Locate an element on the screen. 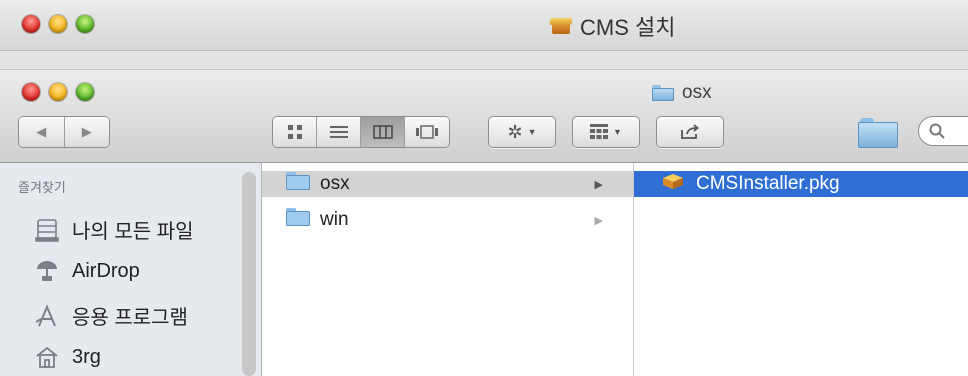 The height and width of the screenshot is (376, 968). share-icon is located at coordinates (690, 131).